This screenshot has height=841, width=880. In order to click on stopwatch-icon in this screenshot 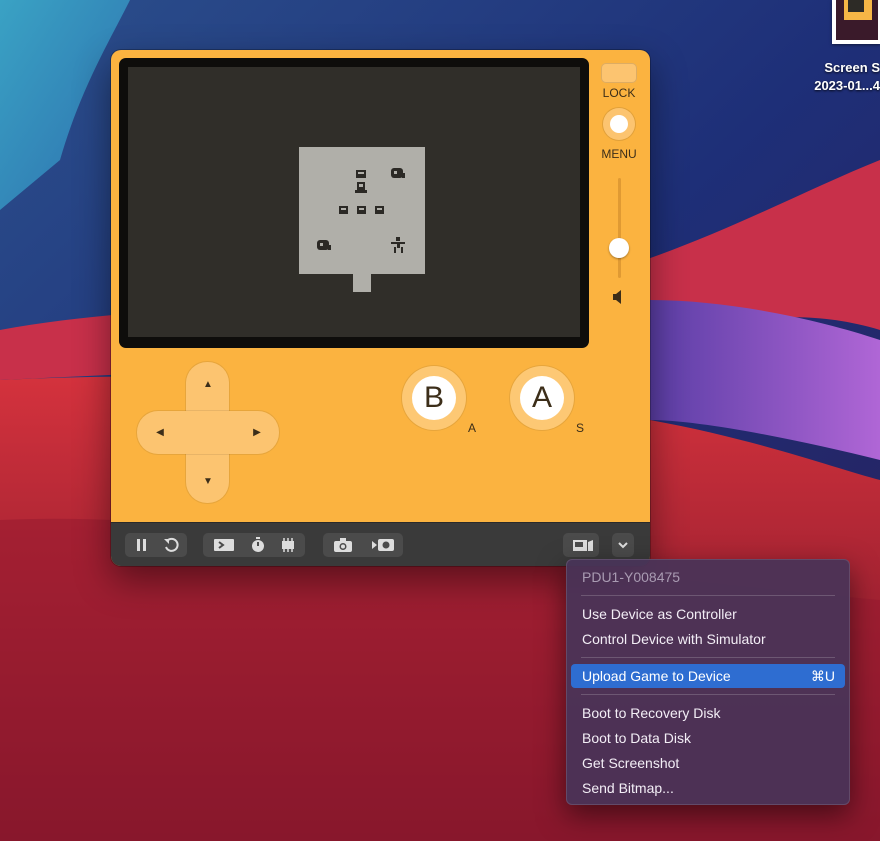, I will do `click(258, 544)`.